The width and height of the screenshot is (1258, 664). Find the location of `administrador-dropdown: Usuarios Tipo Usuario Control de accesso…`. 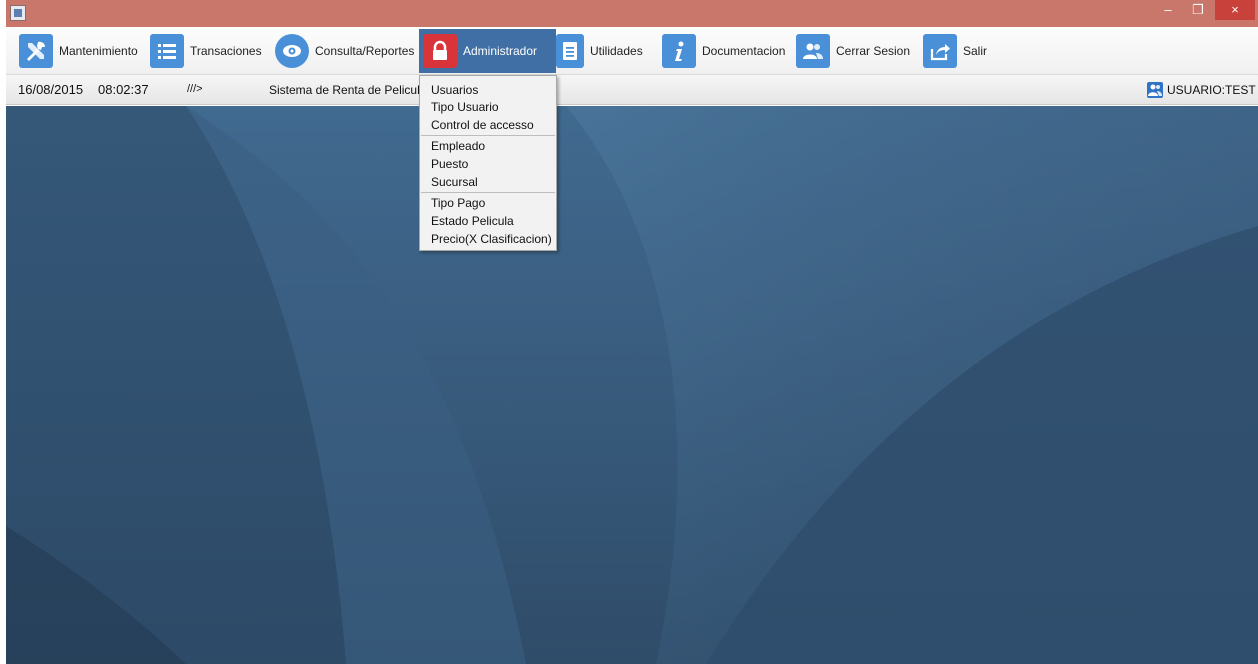

administrador-dropdown: Usuarios Tipo Usuario Control de accesso… is located at coordinates (488, 163).